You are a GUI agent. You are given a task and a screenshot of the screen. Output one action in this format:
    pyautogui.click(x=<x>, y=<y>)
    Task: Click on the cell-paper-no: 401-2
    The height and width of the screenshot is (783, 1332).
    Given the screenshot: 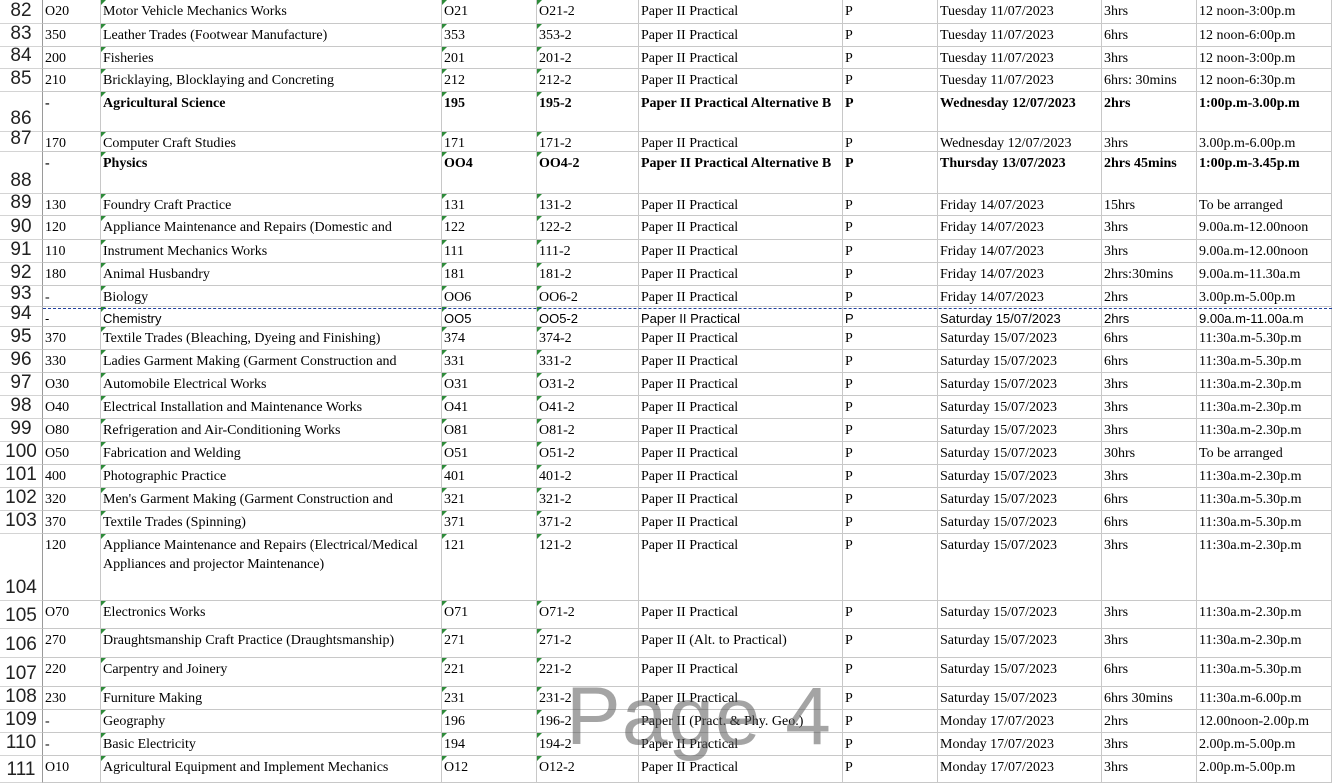 What is the action you would take?
    pyautogui.click(x=588, y=476)
    